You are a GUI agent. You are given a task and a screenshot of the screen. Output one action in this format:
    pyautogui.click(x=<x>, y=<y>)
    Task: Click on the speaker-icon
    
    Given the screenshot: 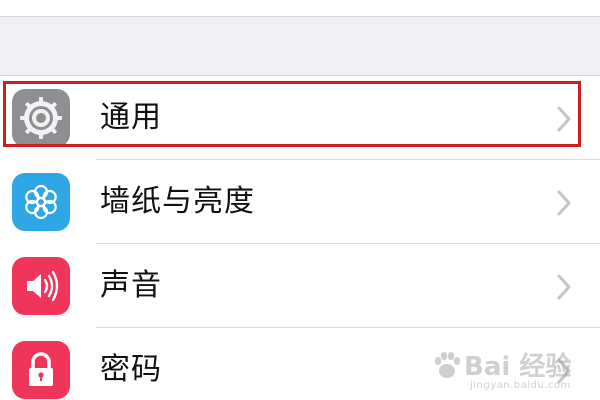 What is the action you would take?
    pyautogui.click(x=41, y=286)
    